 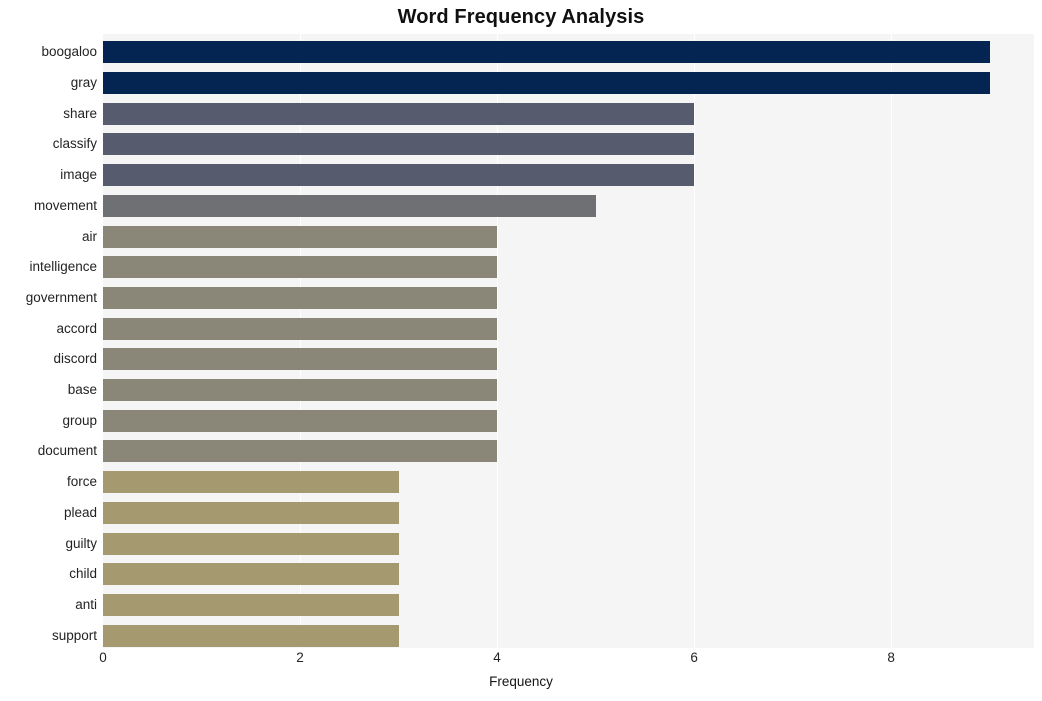 What do you see at coordinates (79, 420) in the screenshot?
I see `y-tick-label: group` at bounding box center [79, 420].